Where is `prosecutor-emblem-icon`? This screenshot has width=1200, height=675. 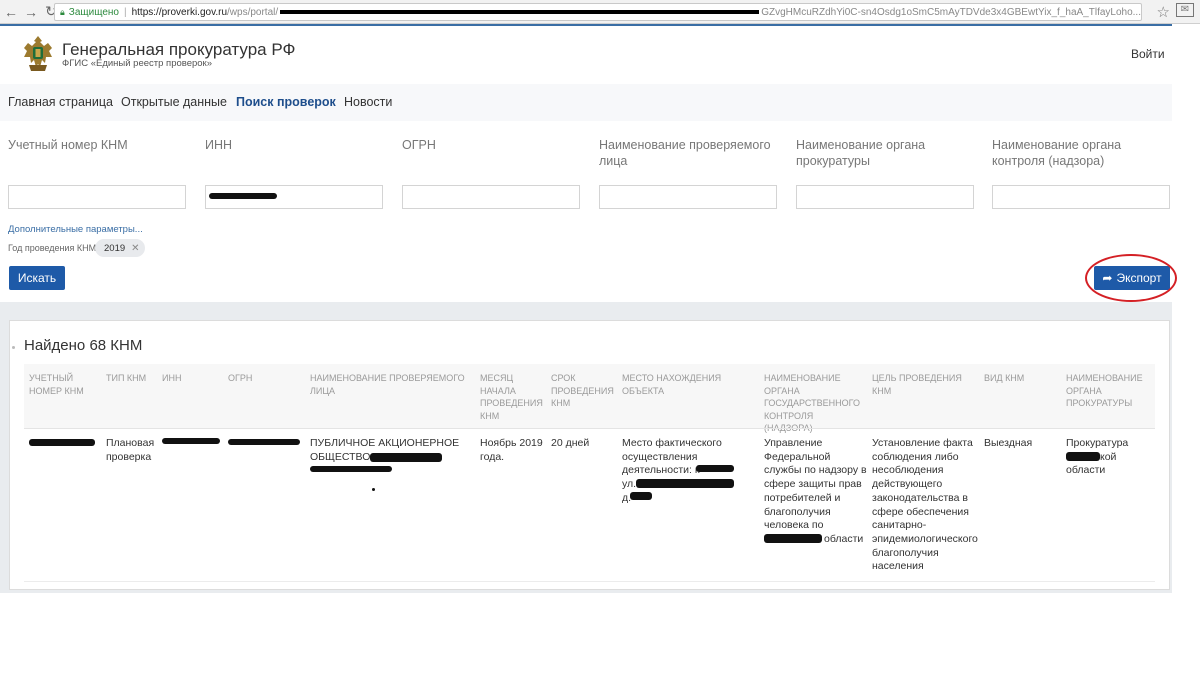 prosecutor-emblem-icon is located at coordinates (38, 53).